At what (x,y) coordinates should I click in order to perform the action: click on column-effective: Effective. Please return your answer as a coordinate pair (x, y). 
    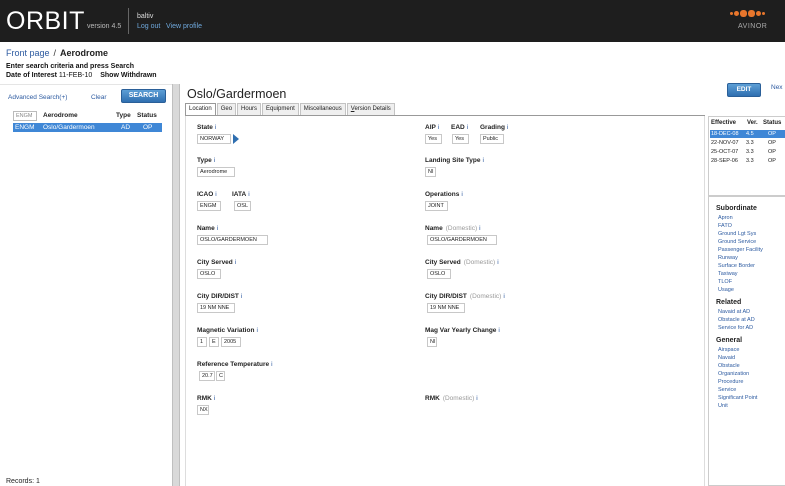
    Looking at the image, I should click on (724, 123).